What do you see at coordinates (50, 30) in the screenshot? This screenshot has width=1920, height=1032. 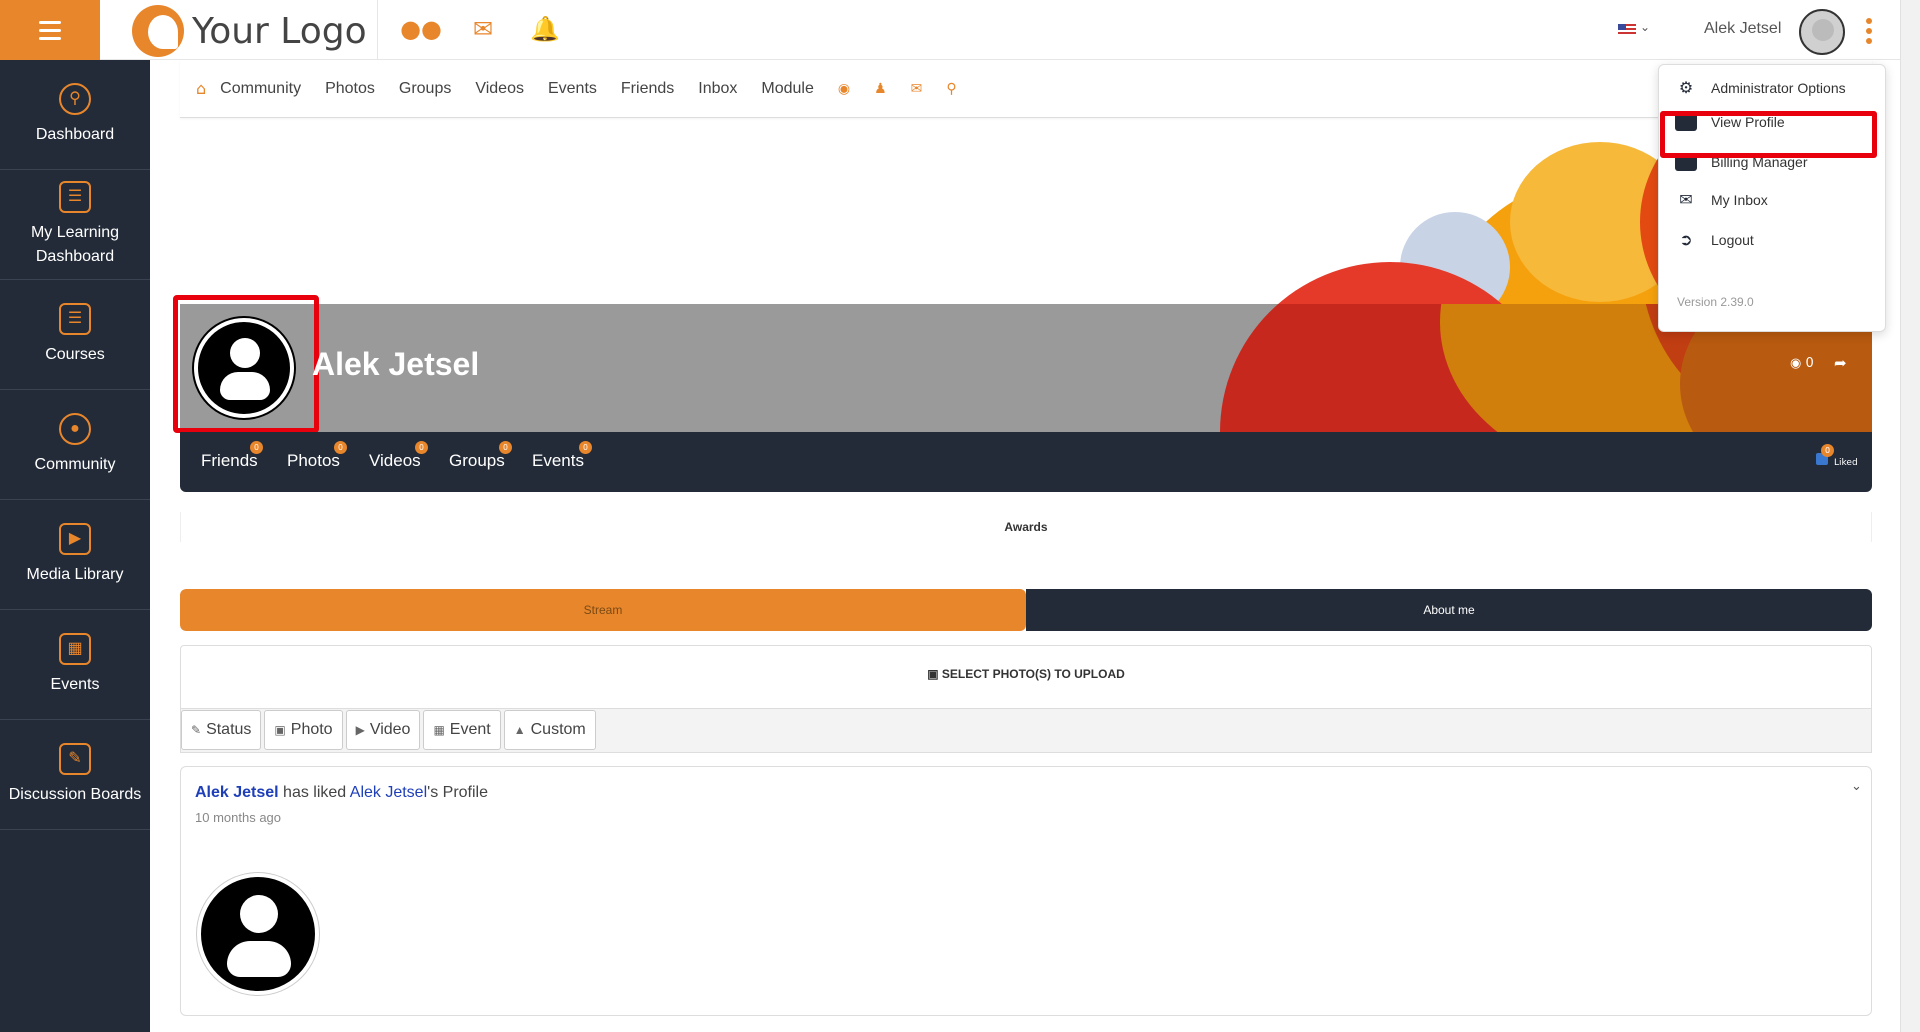 I see `hamburger-menu-button` at bounding box center [50, 30].